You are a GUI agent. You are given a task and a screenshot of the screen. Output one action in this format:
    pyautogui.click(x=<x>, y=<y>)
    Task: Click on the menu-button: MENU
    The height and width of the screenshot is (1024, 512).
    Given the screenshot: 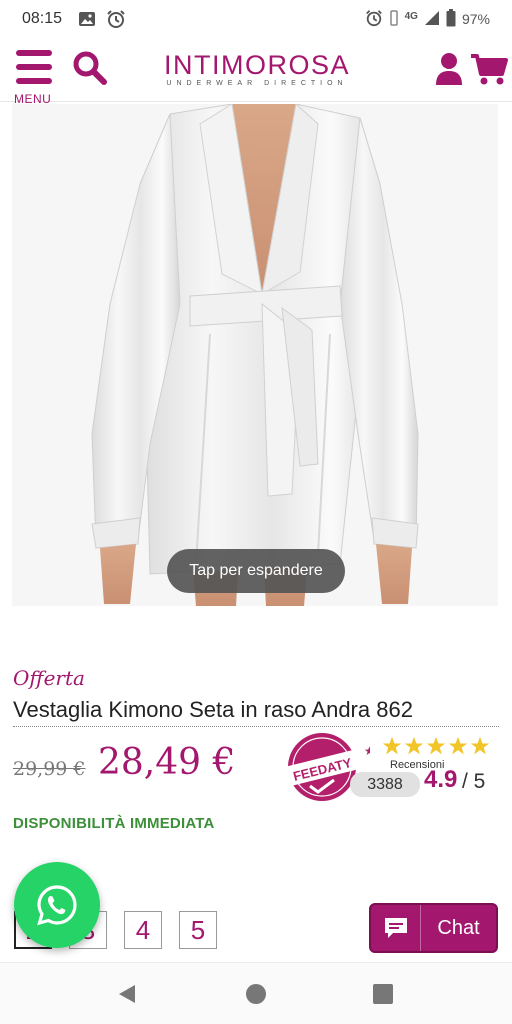 What is the action you would take?
    pyautogui.click(x=34, y=77)
    